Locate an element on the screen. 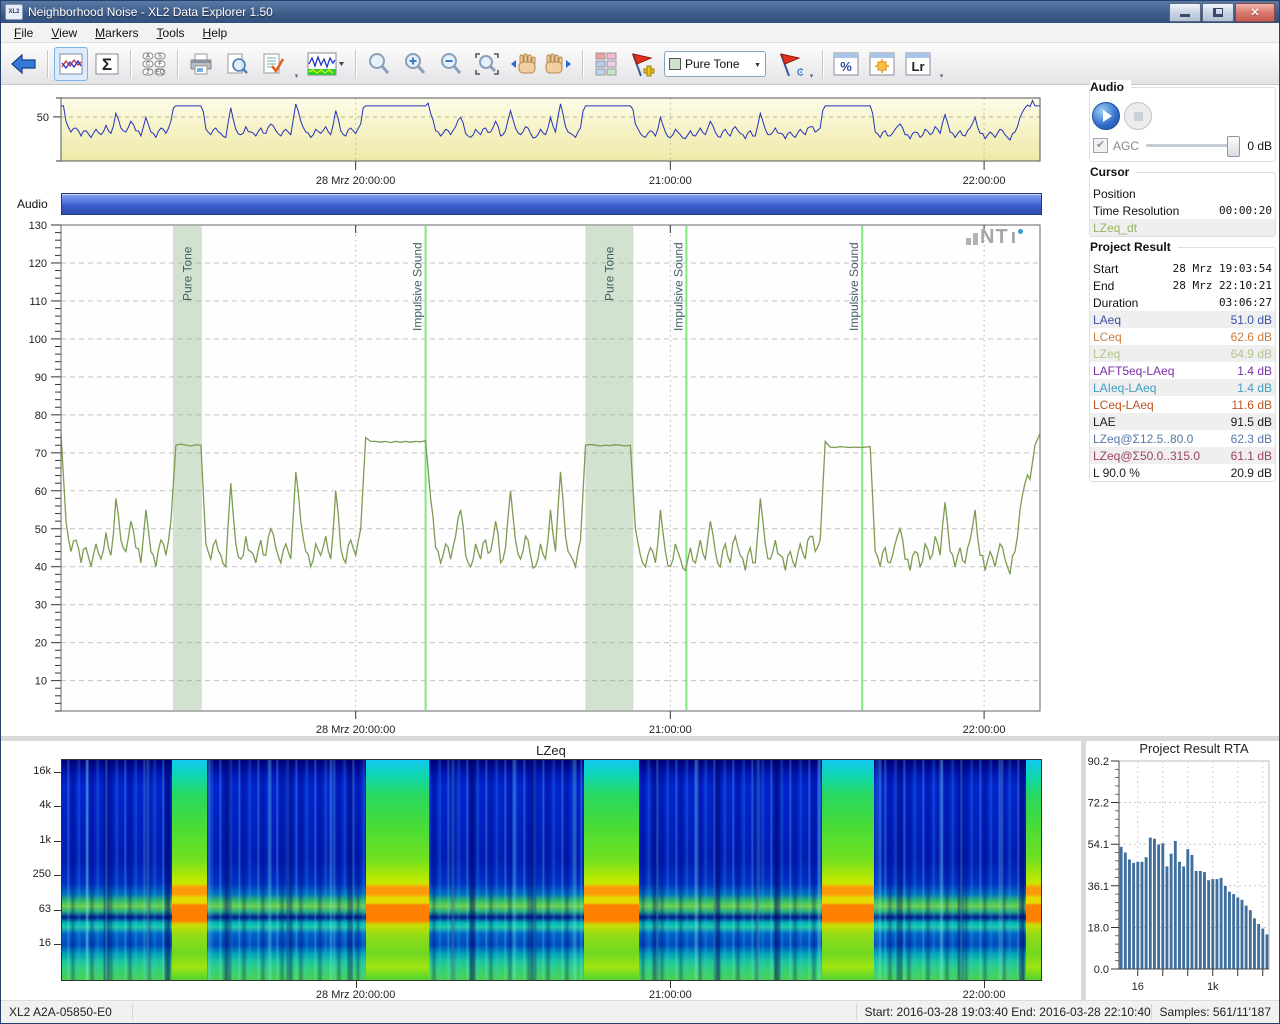 The width and height of the screenshot is (1280, 1024). result-row: LZeq@Σ50.0..315.0 61.1 dB is located at coordinates (1182, 455).